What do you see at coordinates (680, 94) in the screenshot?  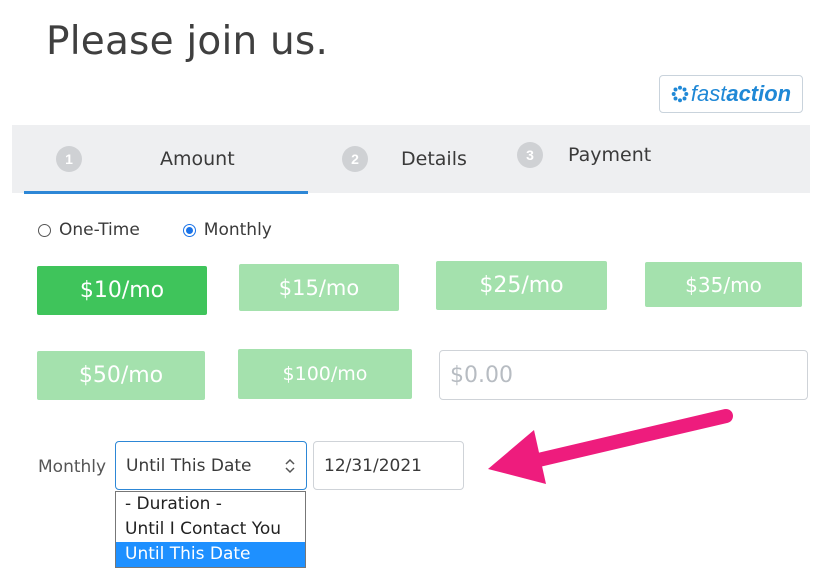 I see `fastaction-gear-icon` at bounding box center [680, 94].